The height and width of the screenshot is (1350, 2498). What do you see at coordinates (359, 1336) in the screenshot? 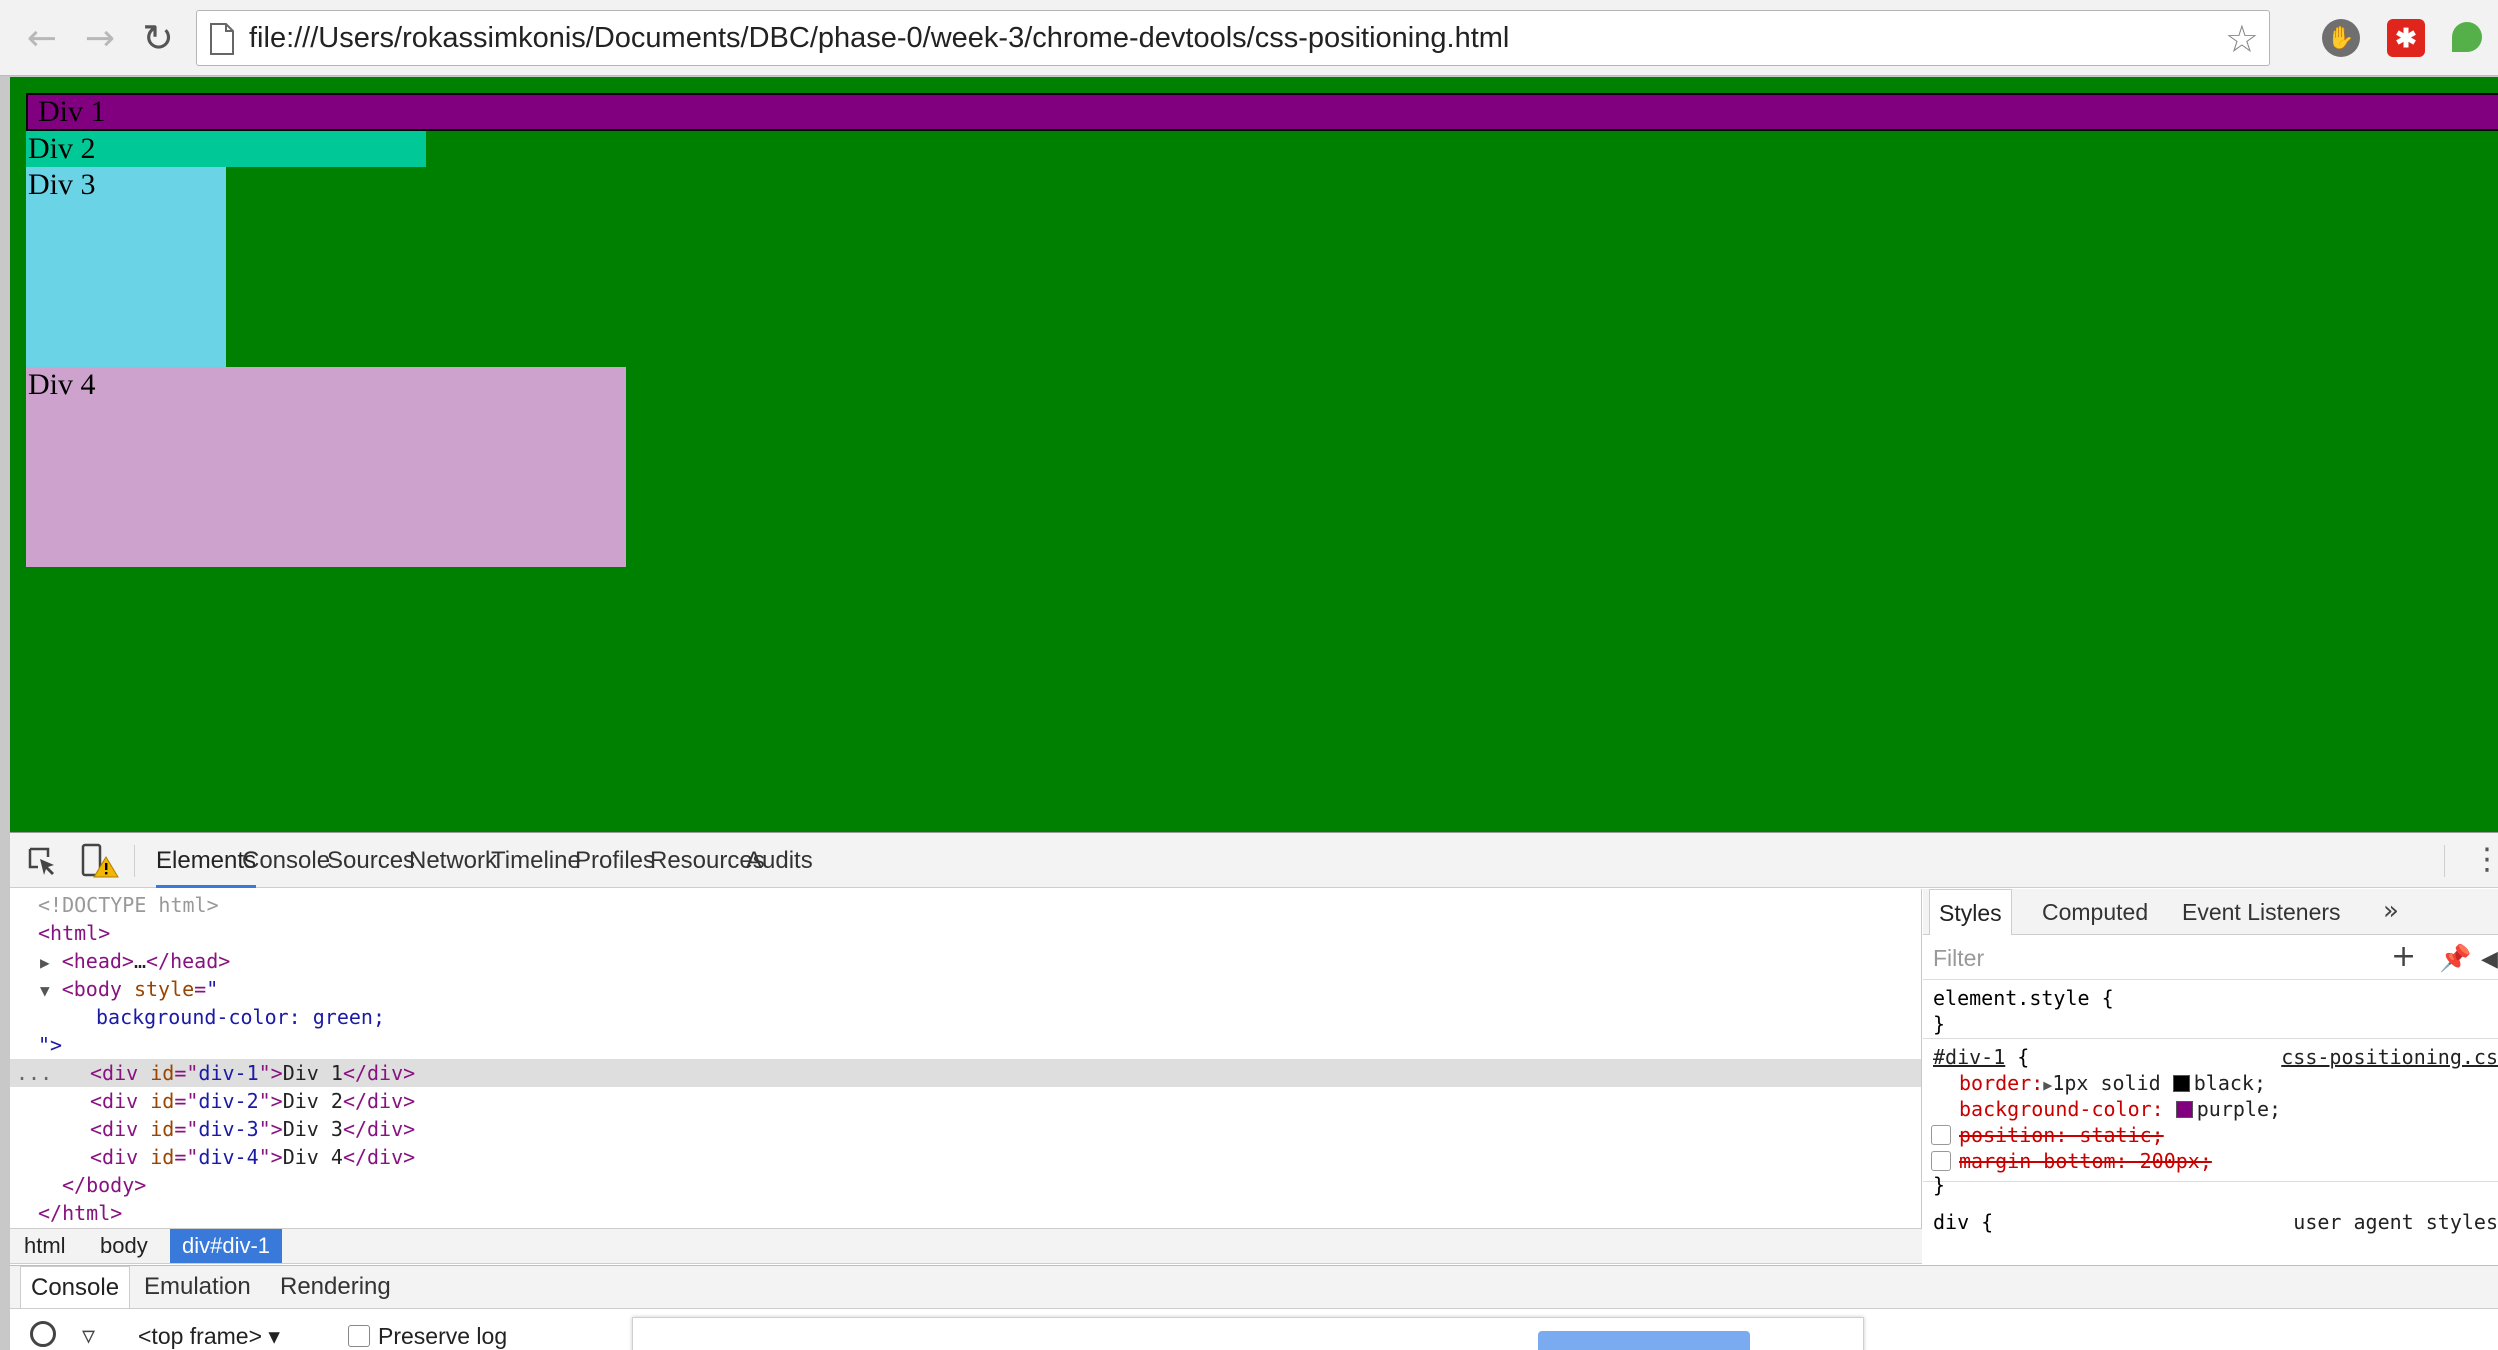
I see `preserve-log-checkbox` at bounding box center [359, 1336].